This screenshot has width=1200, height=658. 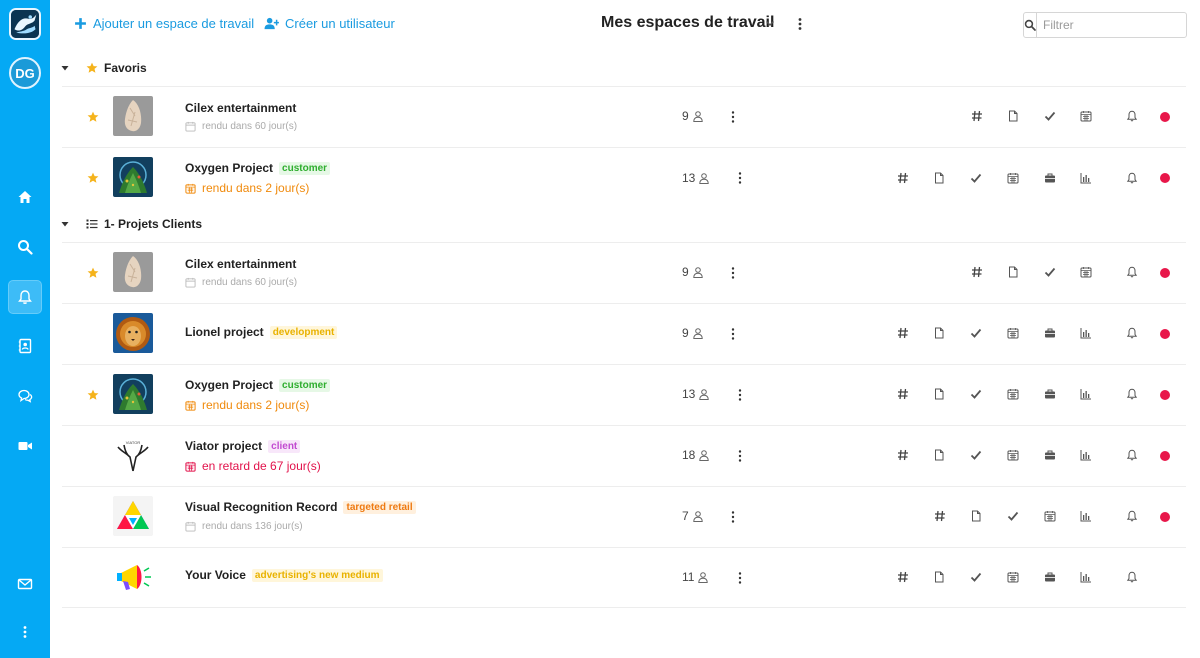 What do you see at coordinates (25, 584) in the screenshot?
I see `sidebar-item-mail` at bounding box center [25, 584].